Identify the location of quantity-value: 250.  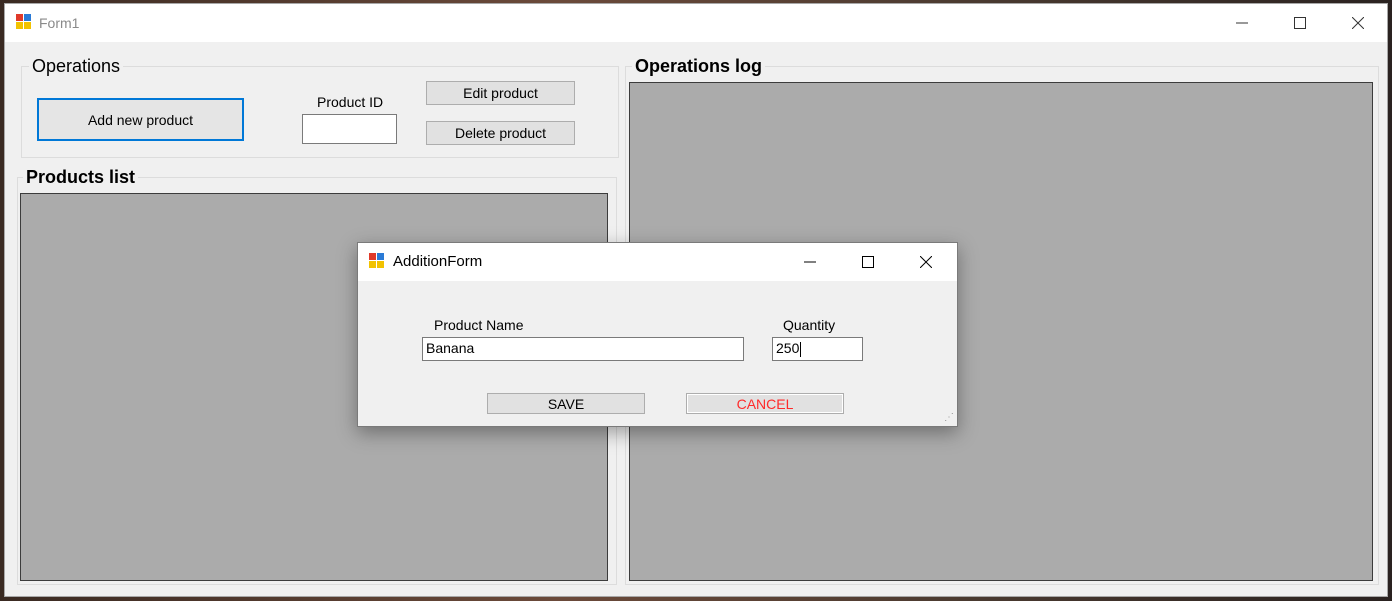
(788, 348).